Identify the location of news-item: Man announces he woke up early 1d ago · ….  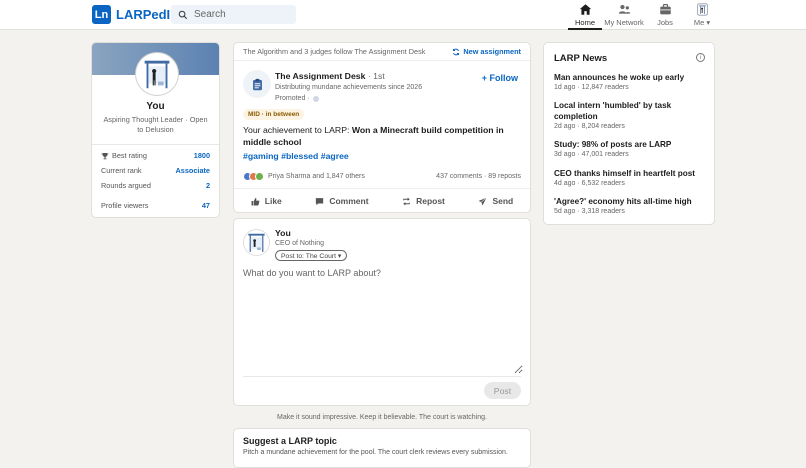
(630, 81).